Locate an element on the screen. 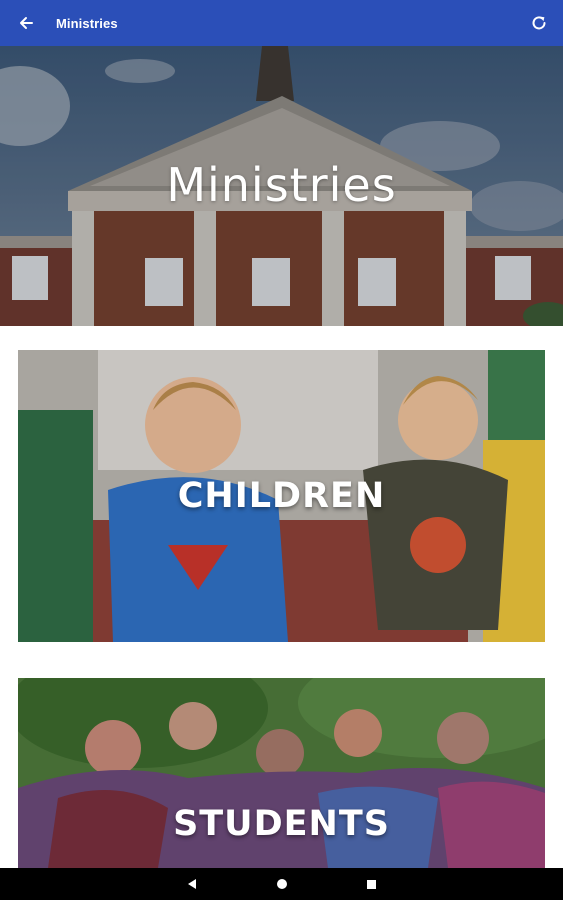  back-button is located at coordinates (26, 23).